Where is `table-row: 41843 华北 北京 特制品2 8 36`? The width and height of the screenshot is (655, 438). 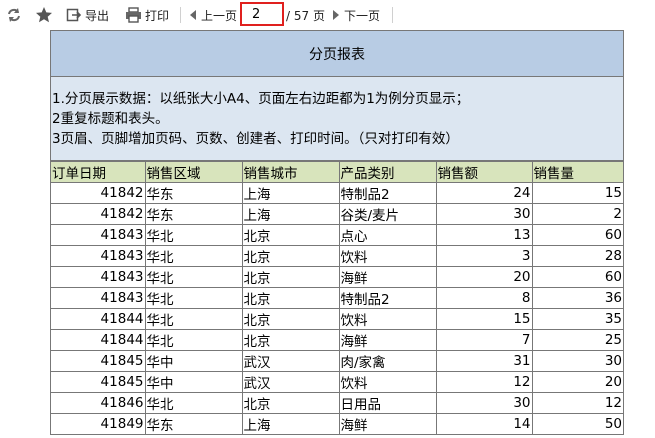 table-row: 41843 华北 北京 特制品2 8 36 is located at coordinates (337, 298).